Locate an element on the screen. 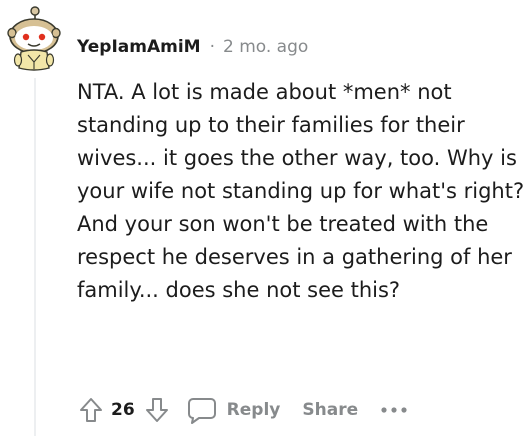  more-options-icon is located at coordinates (394, 410).